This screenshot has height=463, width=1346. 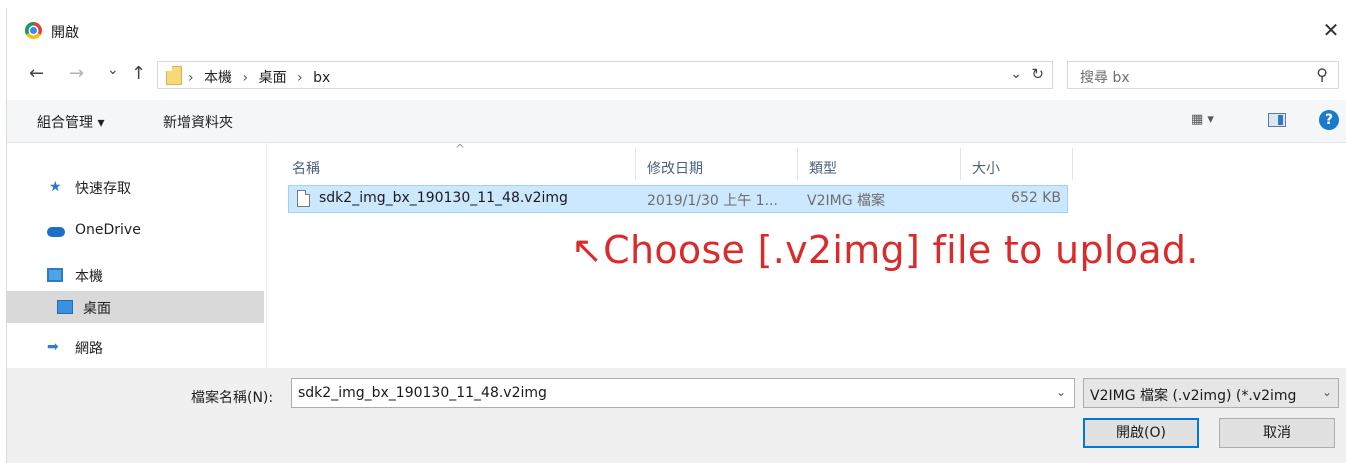 I want to click on column-header-type: 類型, so click(x=823, y=168).